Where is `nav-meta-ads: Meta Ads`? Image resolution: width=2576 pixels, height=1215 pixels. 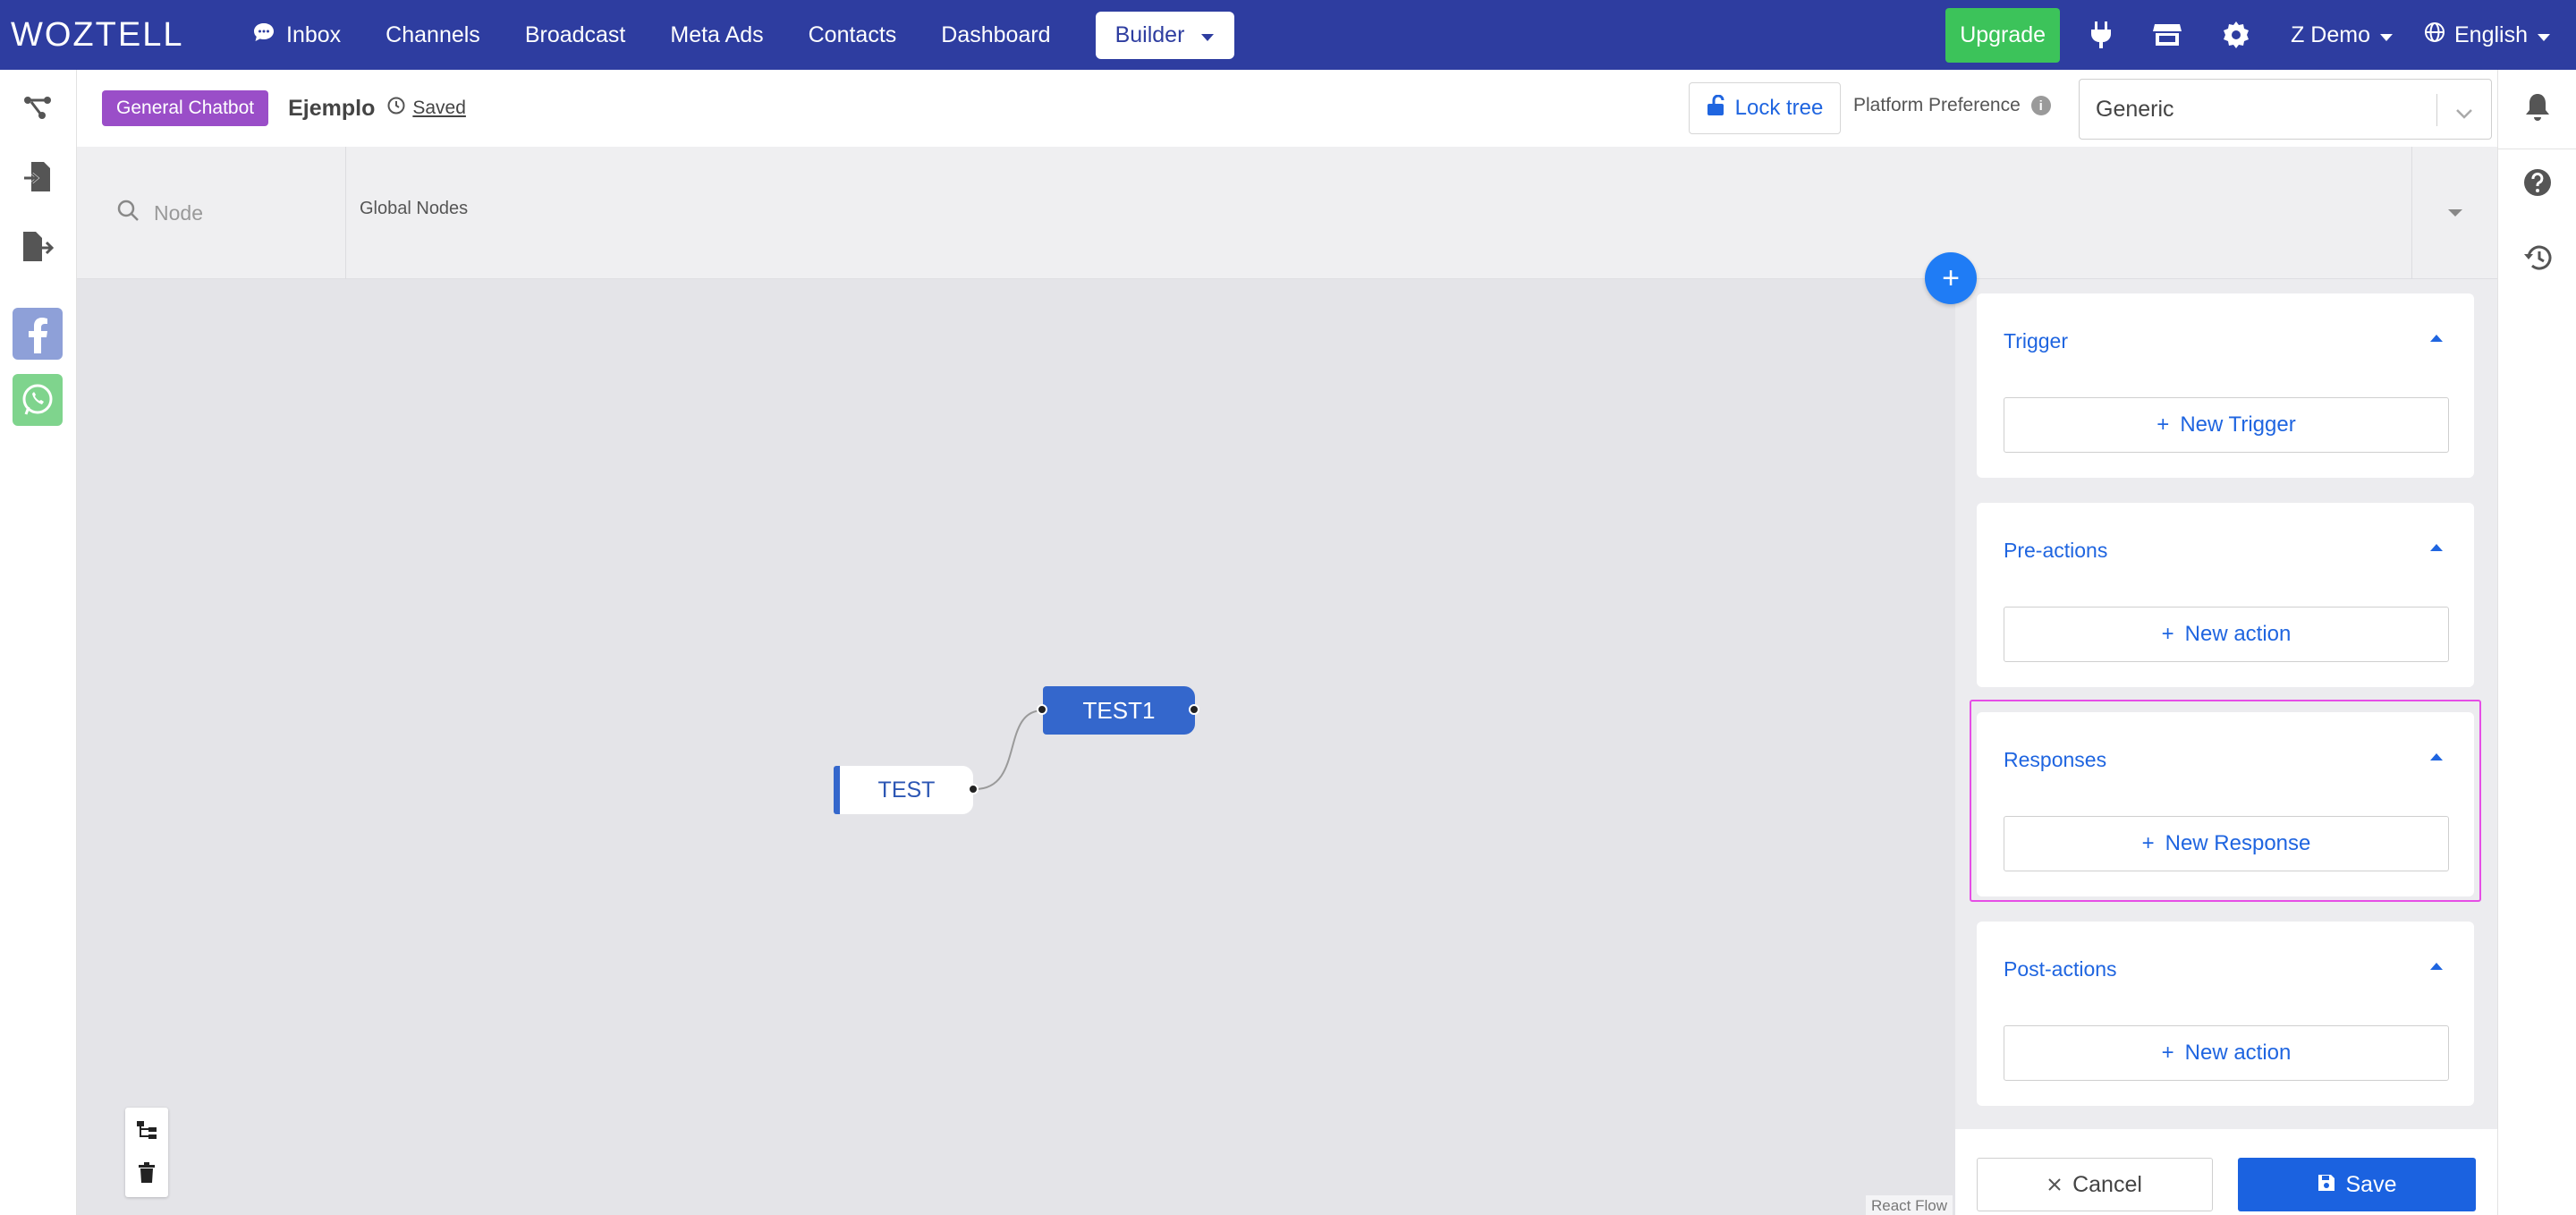 nav-meta-ads: Meta Ads is located at coordinates (716, 35).